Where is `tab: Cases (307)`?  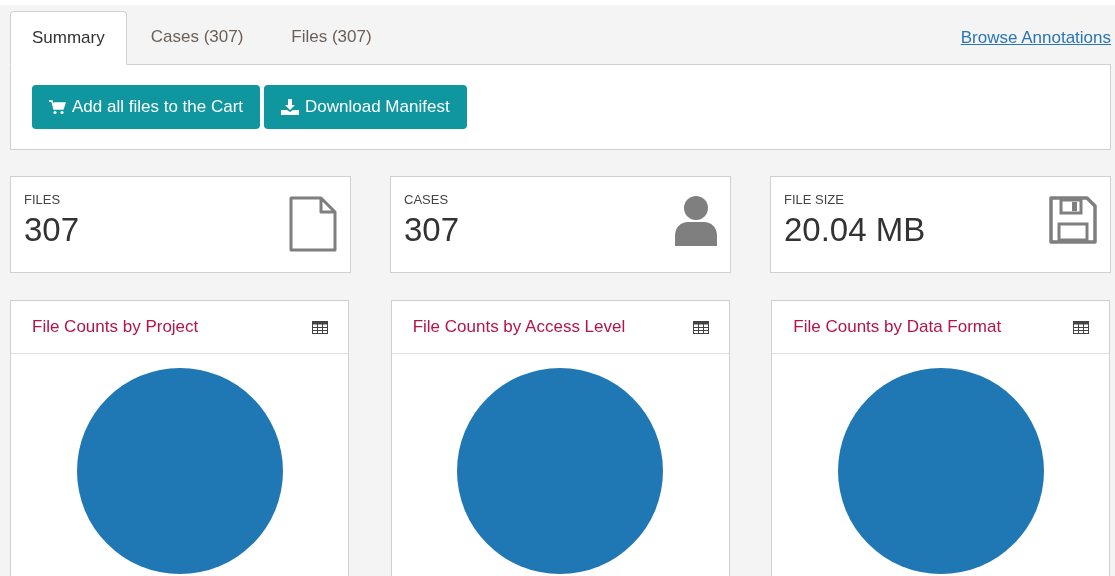
tab: Cases (307) is located at coordinates (197, 37).